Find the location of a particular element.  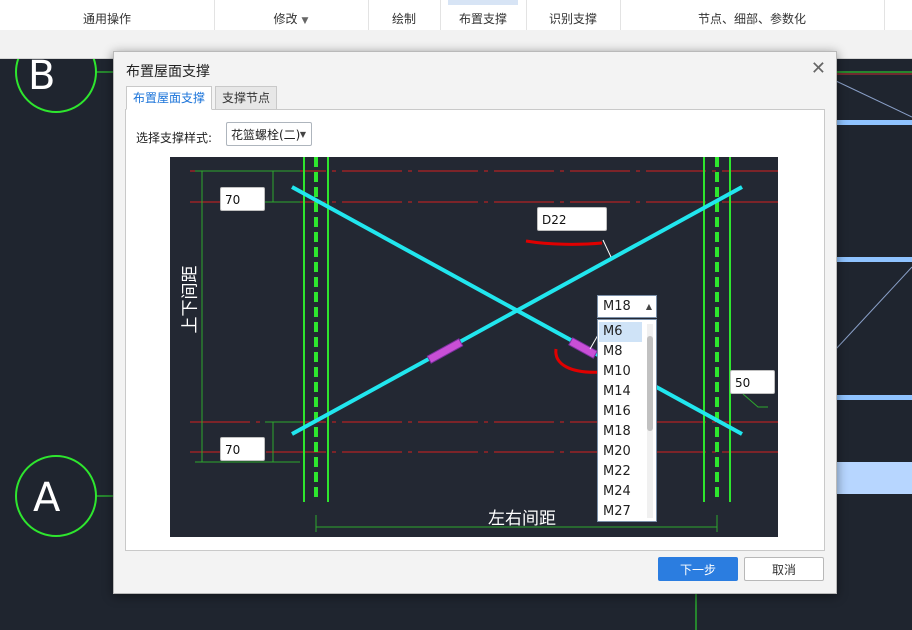

axis-b-label: B is located at coordinates (42, 79).